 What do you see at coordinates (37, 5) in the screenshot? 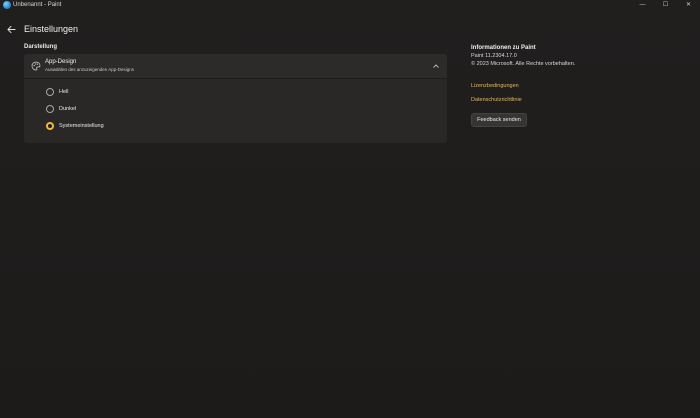
I see `window-title: Unbenannt - Paint` at bounding box center [37, 5].